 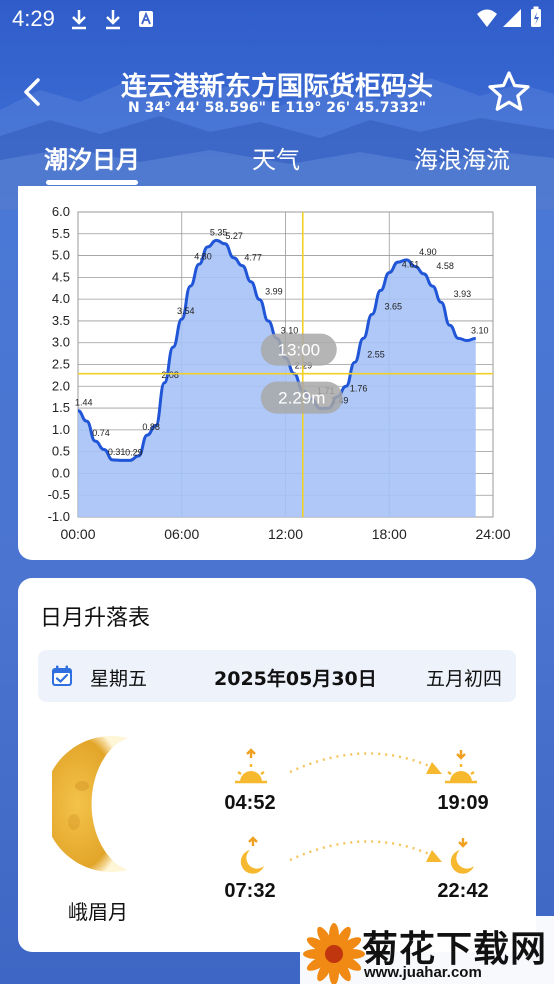 I want to click on data-label: 4.80, so click(x=203, y=256).